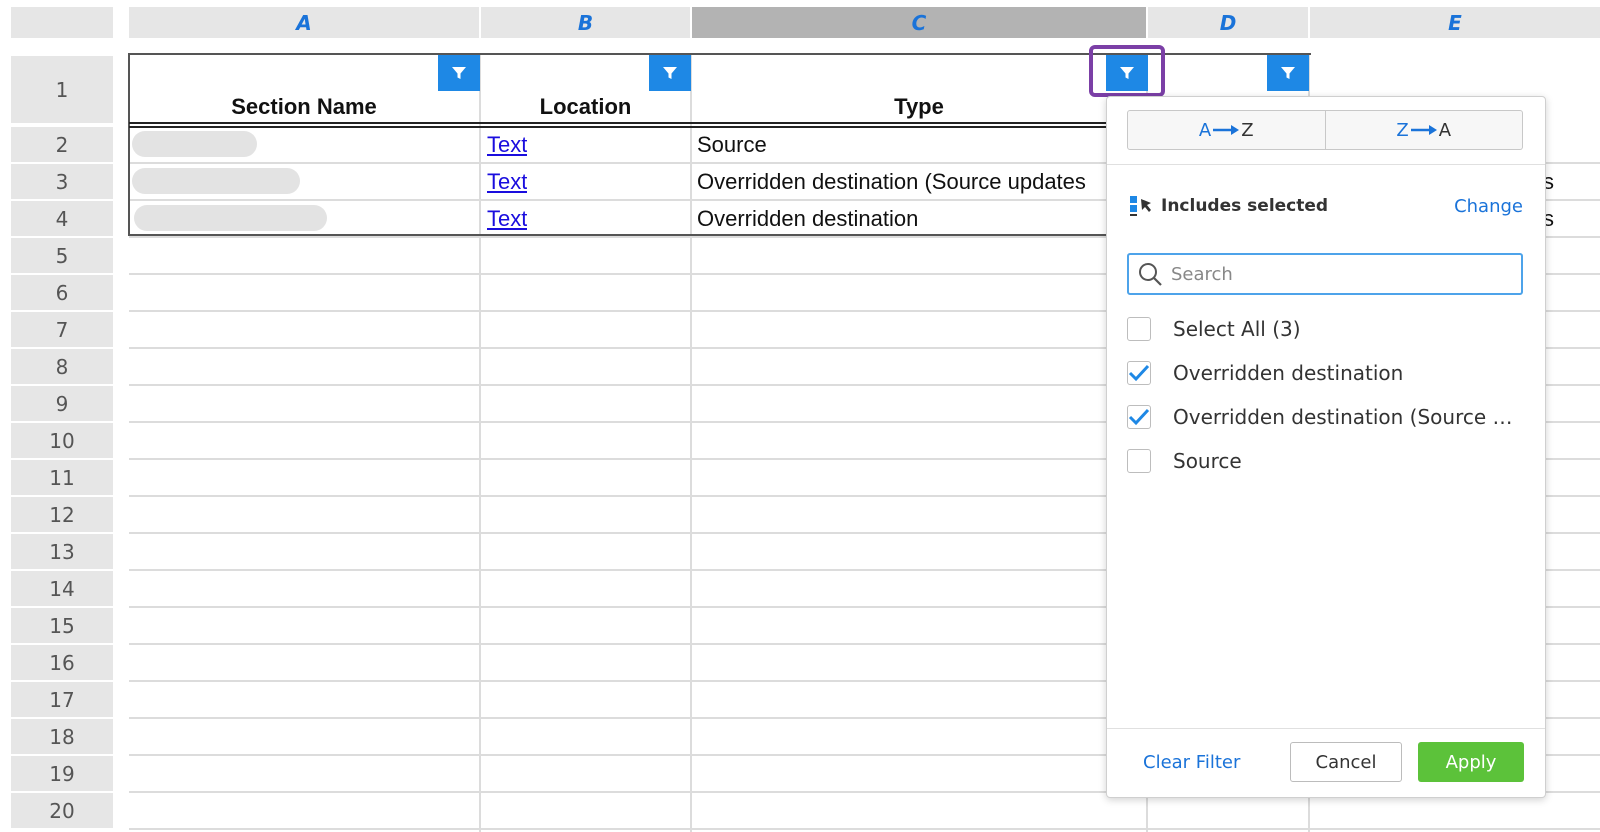 This screenshot has height=832, width=1600. I want to click on apply-button: Apply, so click(1471, 762).